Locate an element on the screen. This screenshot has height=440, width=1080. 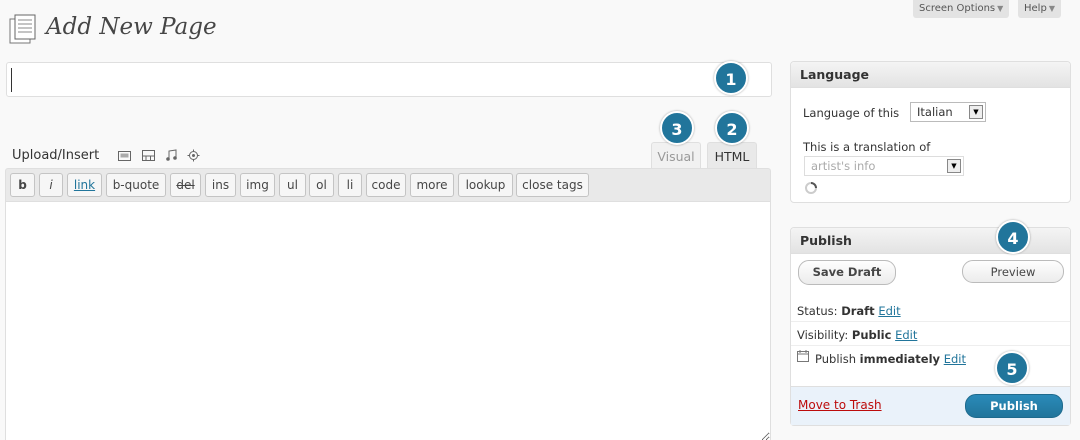
quicktag-more-button: more is located at coordinates (432, 185).